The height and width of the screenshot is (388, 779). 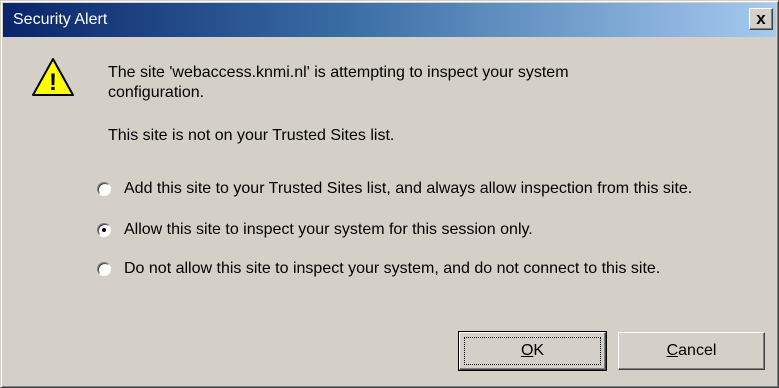 I want to click on radio-session-only, so click(x=104, y=230).